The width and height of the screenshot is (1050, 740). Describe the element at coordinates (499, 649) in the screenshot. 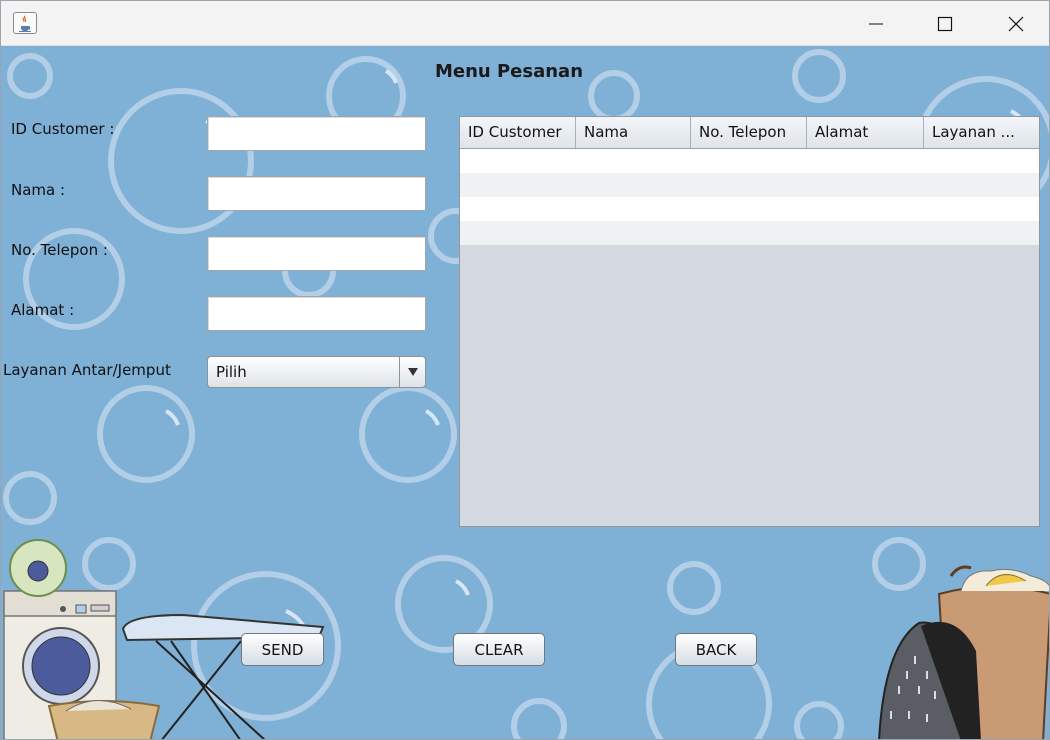

I see `clear-button: CLEAR` at that location.